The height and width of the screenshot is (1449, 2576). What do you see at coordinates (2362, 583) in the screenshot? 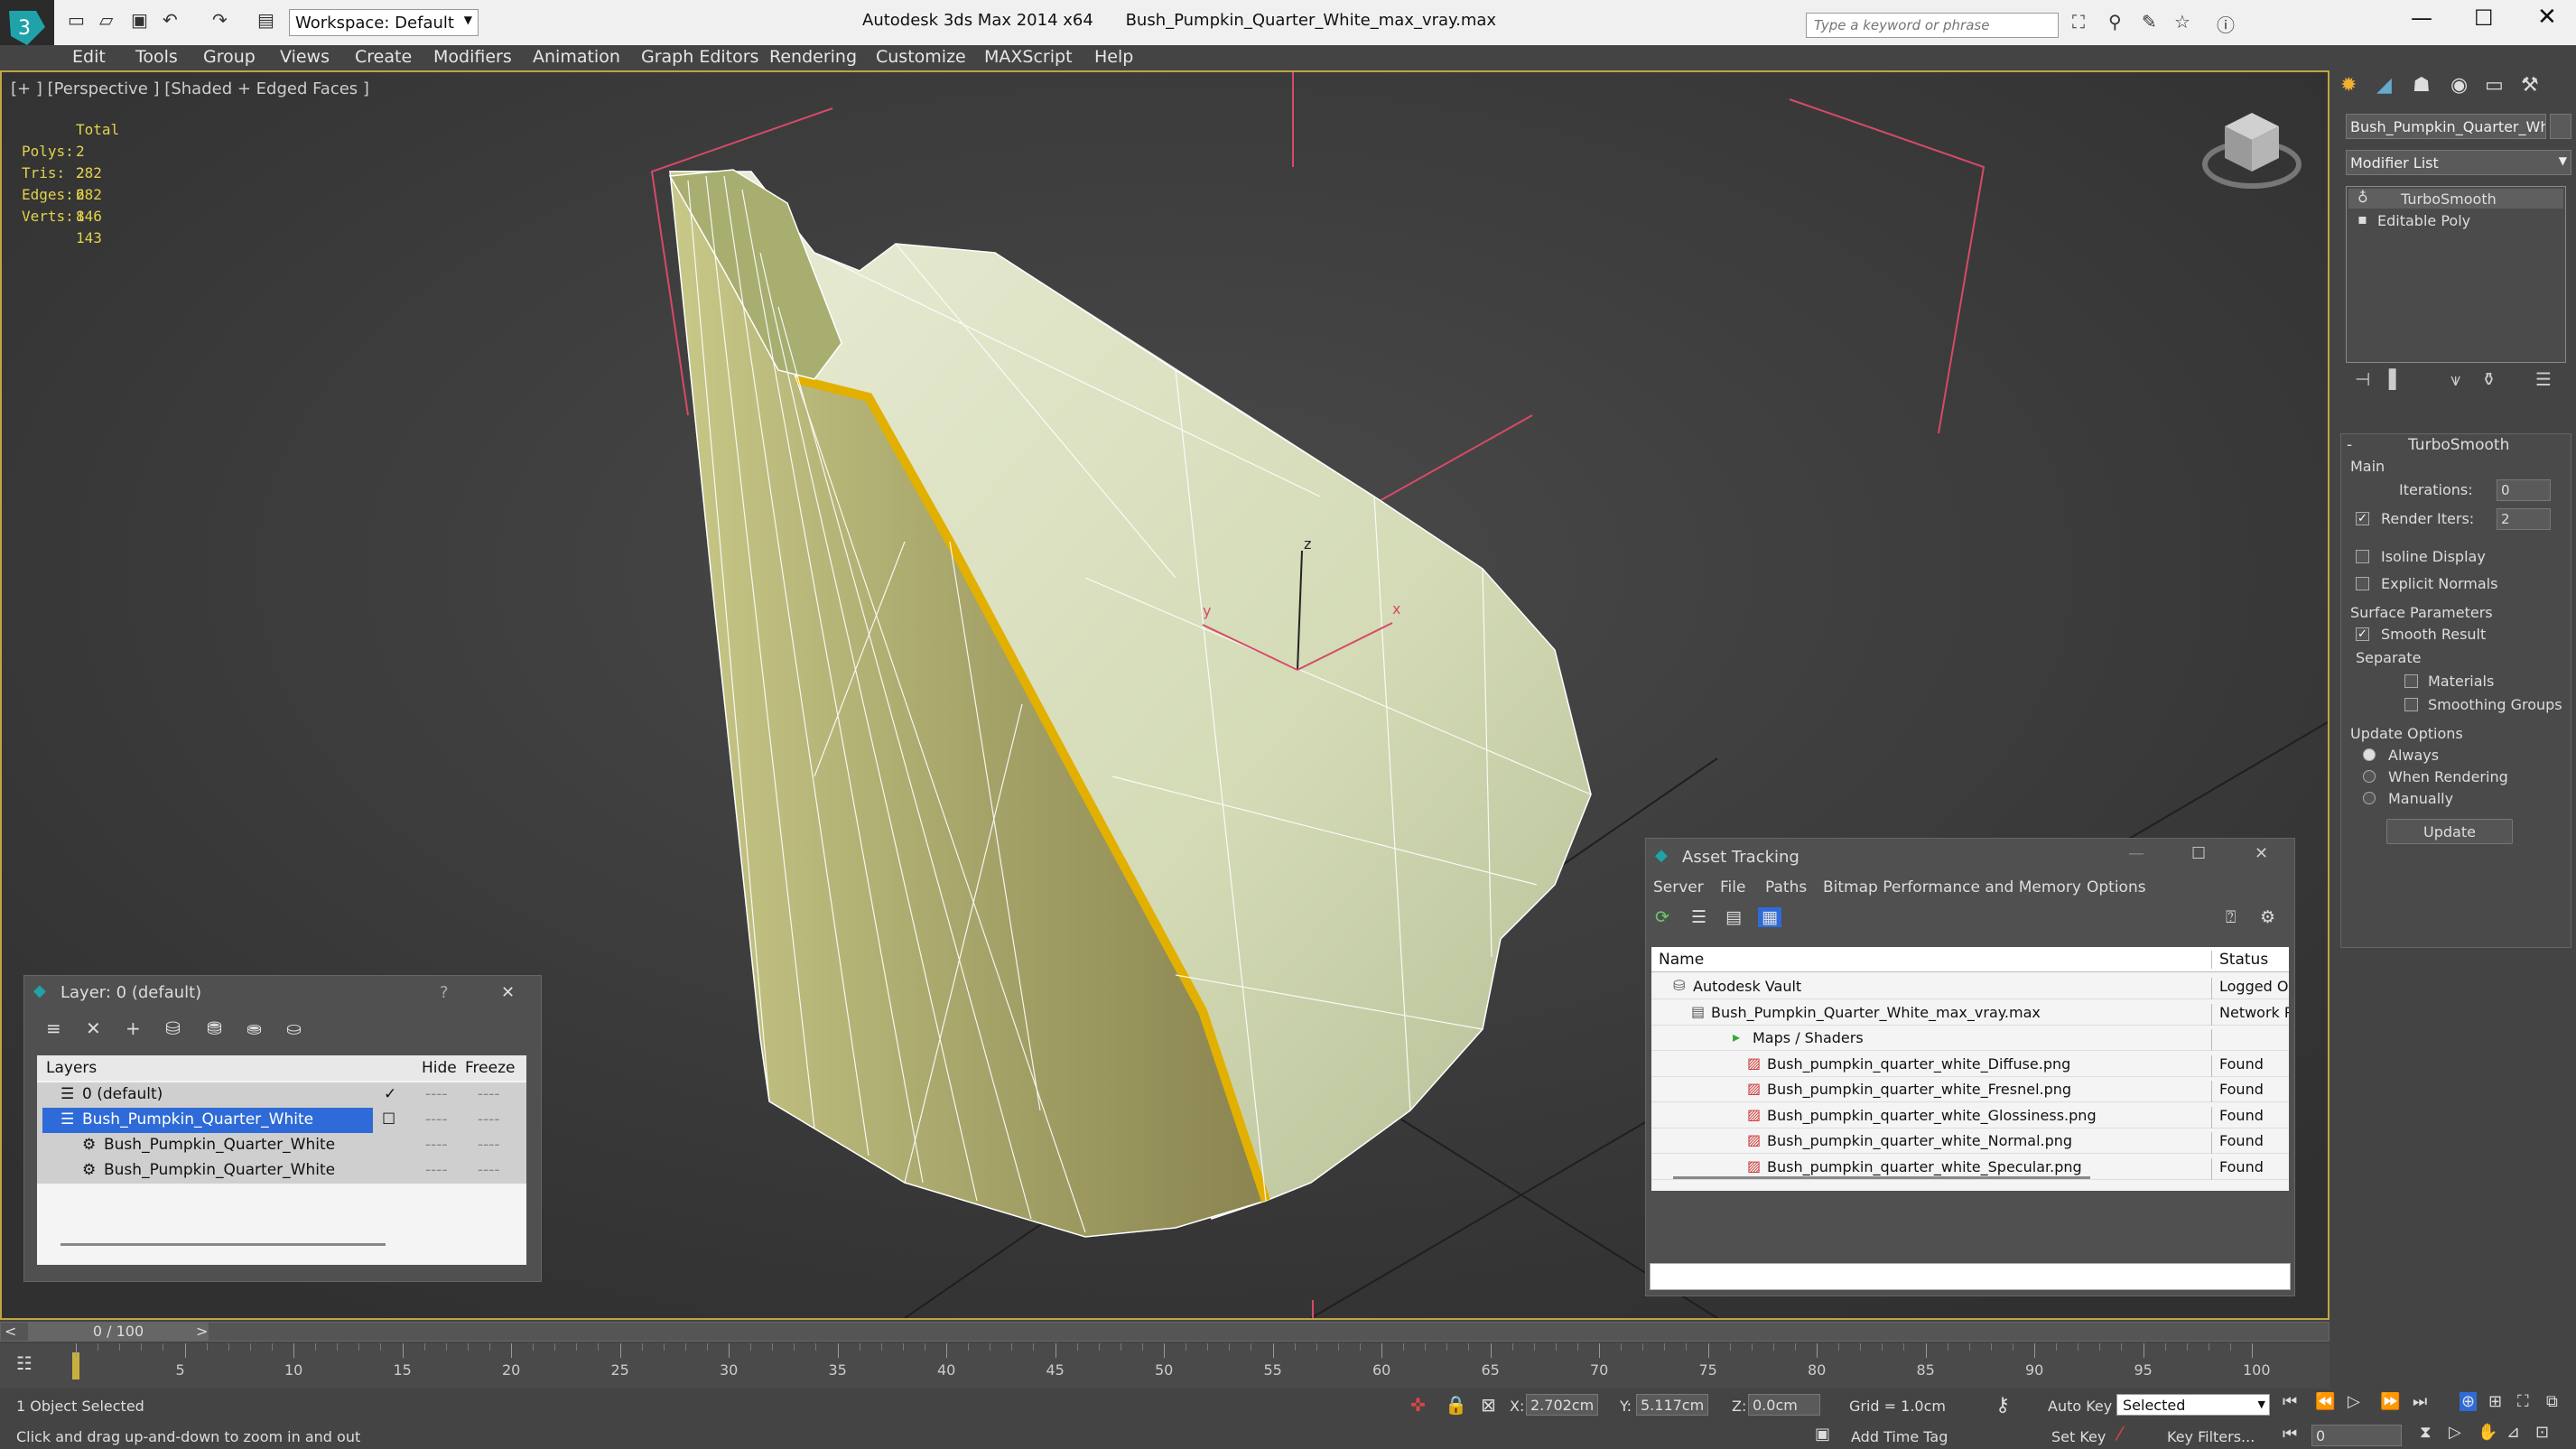
I see `explicit-normals-checkbox` at bounding box center [2362, 583].